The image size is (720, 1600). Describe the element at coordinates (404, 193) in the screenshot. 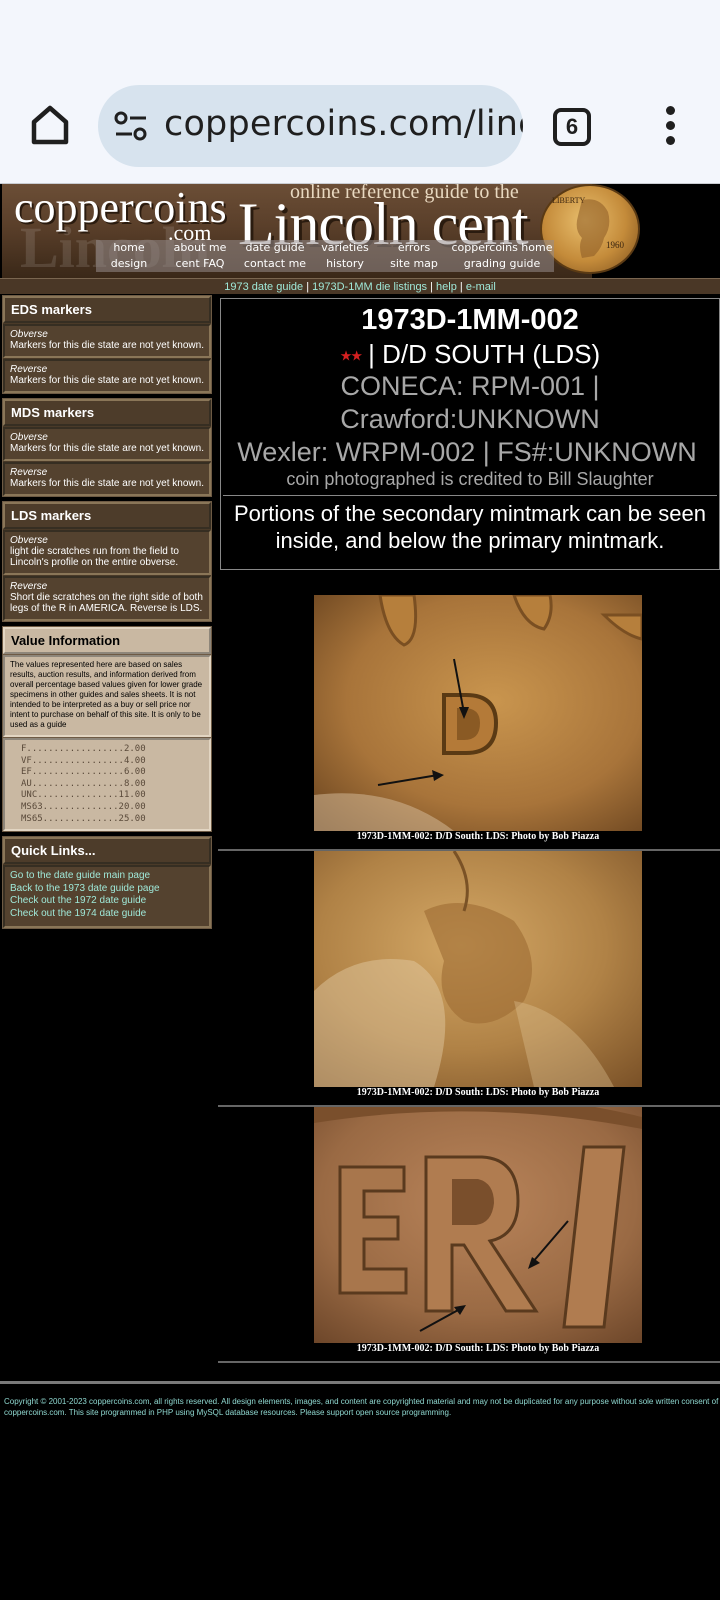

I see `banner-tagline: online reference guide to the` at that location.